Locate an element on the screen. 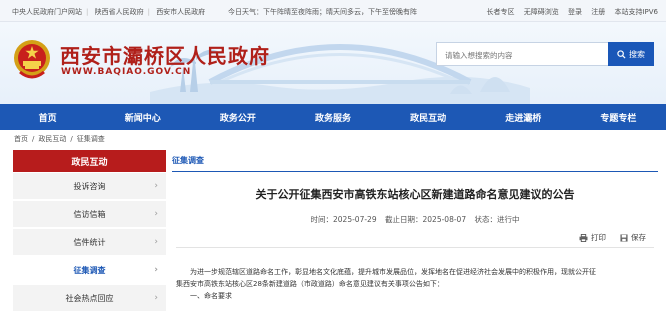 The width and height of the screenshot is (666, 312). top-right-links: 长者专区 无障碍浏览 登录 注册 本站支持IPV6 is located at coordinates (569, 12).